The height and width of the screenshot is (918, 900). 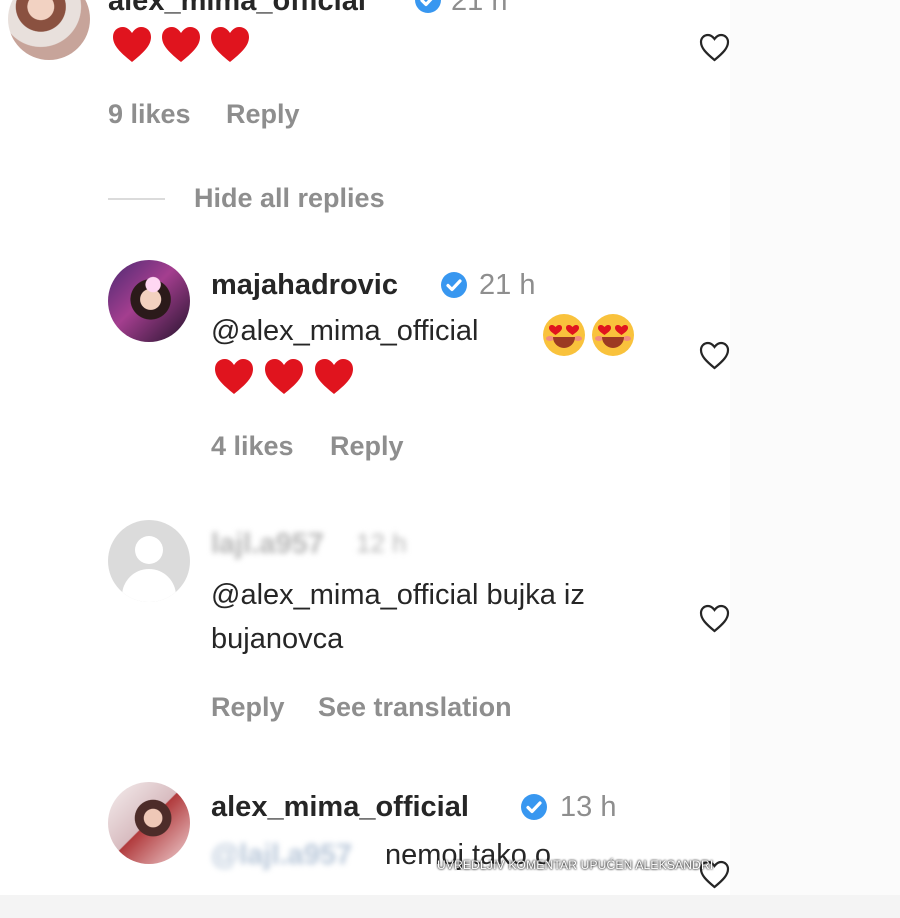 What do you see at coordinates (344, 331) in the screenshot?
I see `mention-link: @alex_mima_official` at bounding box center [344, 331].